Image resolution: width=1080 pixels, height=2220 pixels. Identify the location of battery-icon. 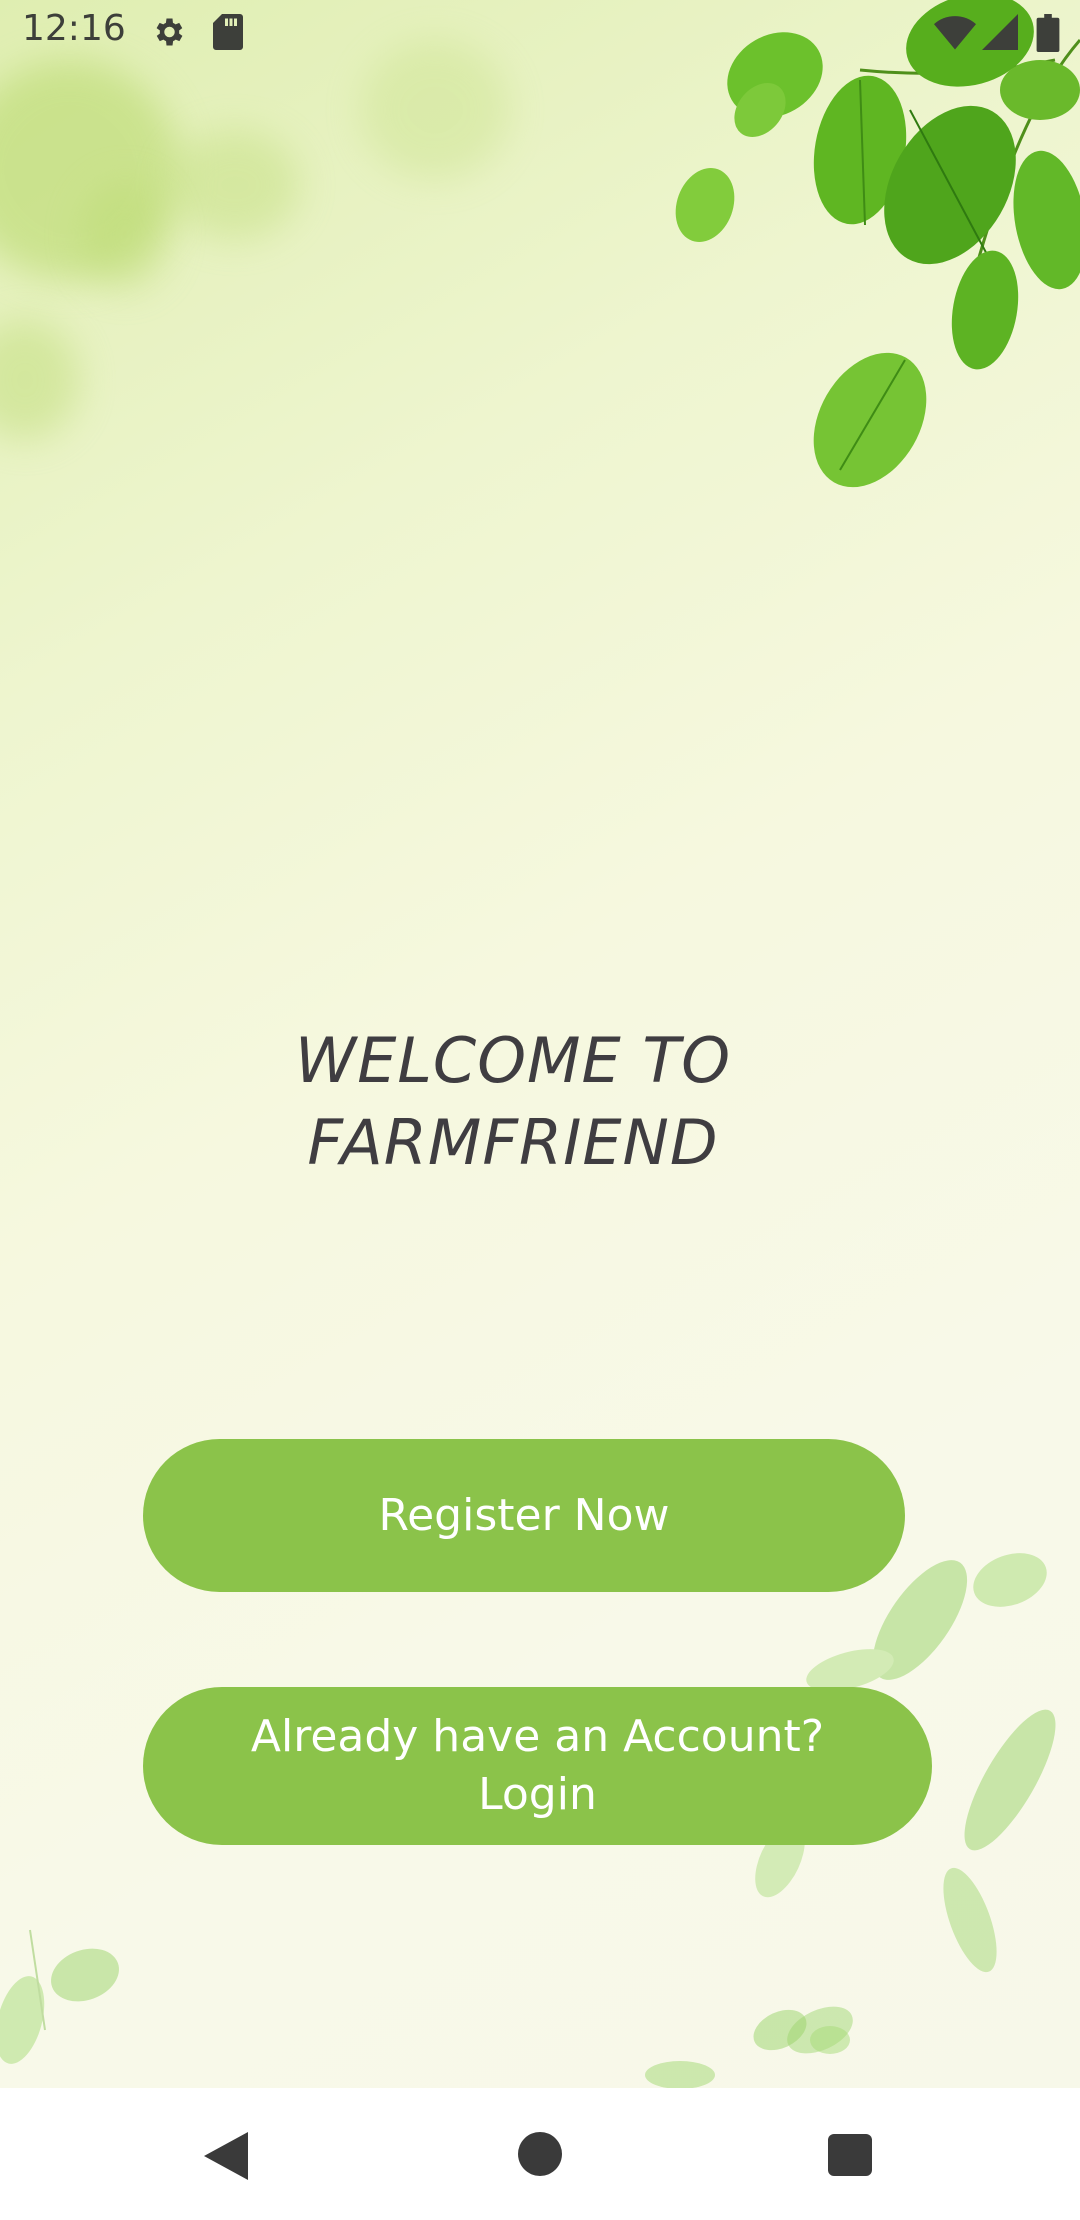
(1048, 33).